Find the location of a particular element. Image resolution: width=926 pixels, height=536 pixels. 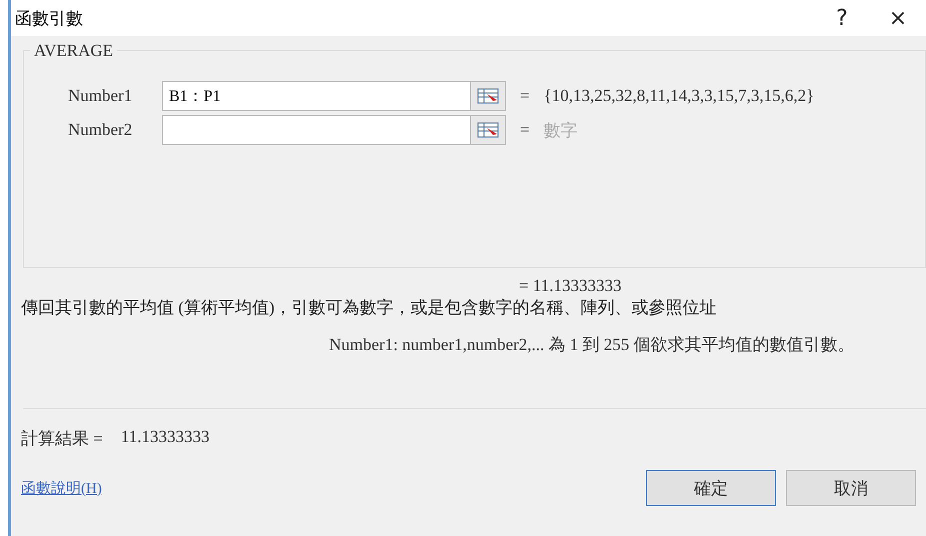

argument-hint: 數字 is located at coordinates (561, 131).